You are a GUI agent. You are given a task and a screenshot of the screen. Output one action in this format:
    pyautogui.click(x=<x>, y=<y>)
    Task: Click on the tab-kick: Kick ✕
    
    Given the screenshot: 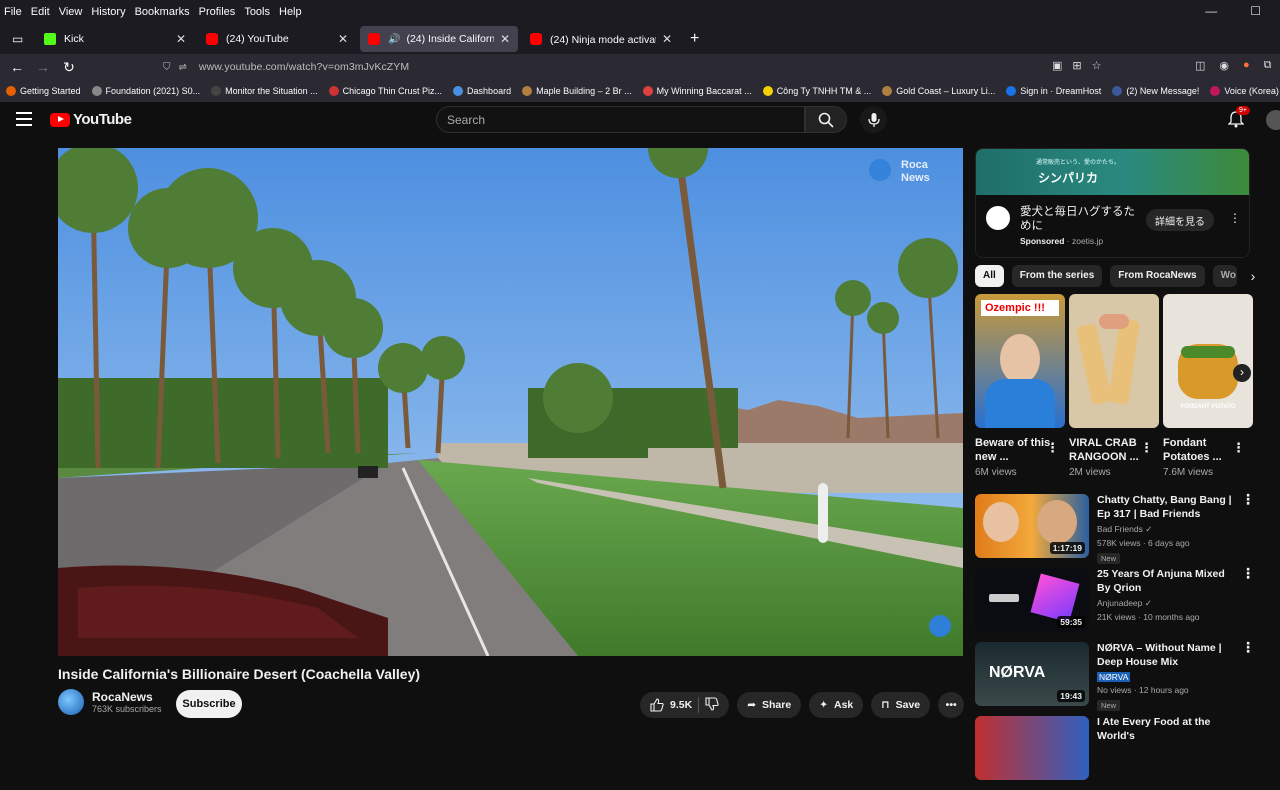 What is the action you would take?
    pyautogui.click(x=115, y=39)
    